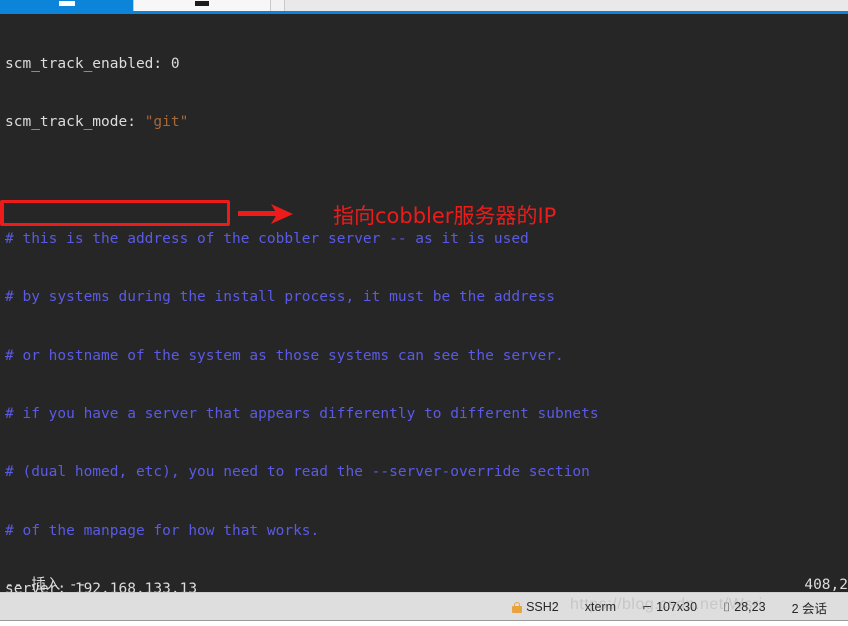 Image resolution: width=848 pixels, height=626 pixels. Describe the element at coordinates (319, 122) in the screenshot. I see `terminal-line: scm_track_mode: "git"` at that location.